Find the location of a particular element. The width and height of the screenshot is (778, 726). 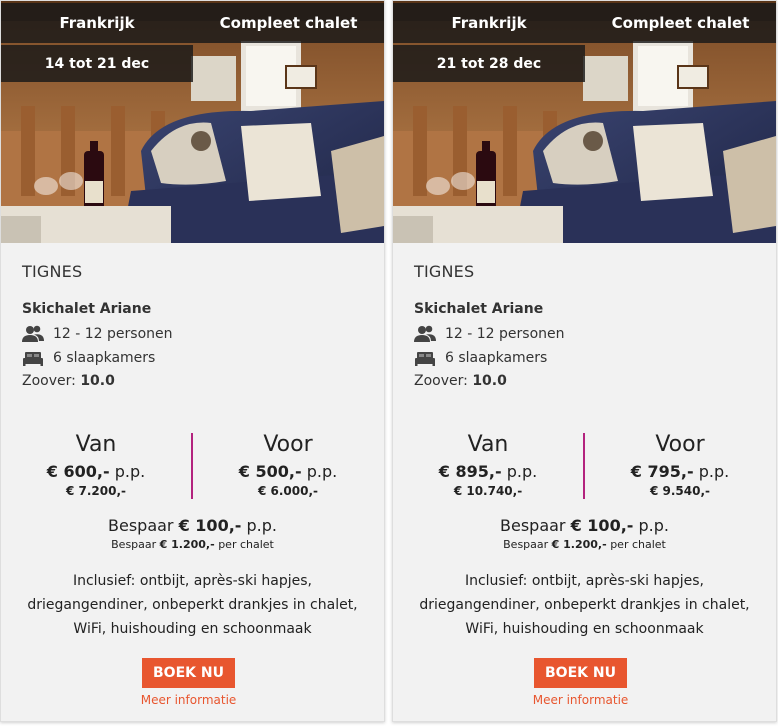

original-price: Van € 600,- p.p. € 7.200,- is located at coordinates (96, 464).